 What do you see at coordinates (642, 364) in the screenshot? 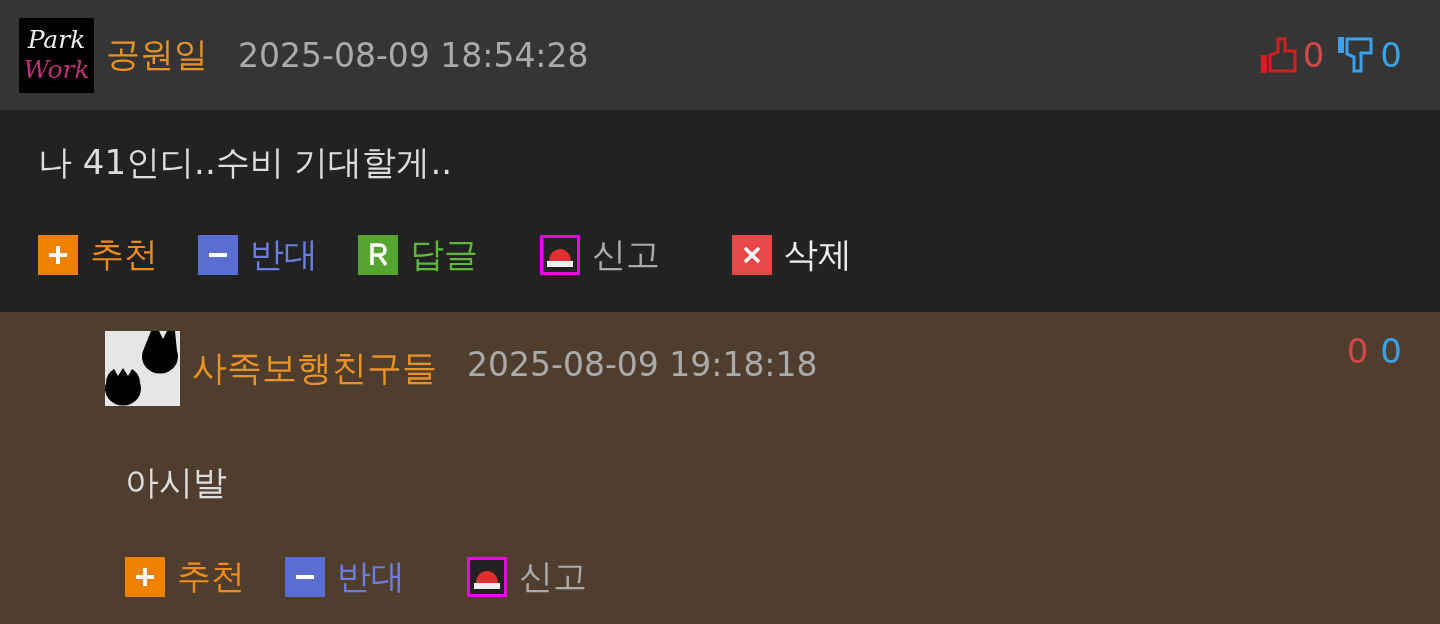
I see `timestamp: 2025-08-09 19:18:18` at bounding box center [642, 364].